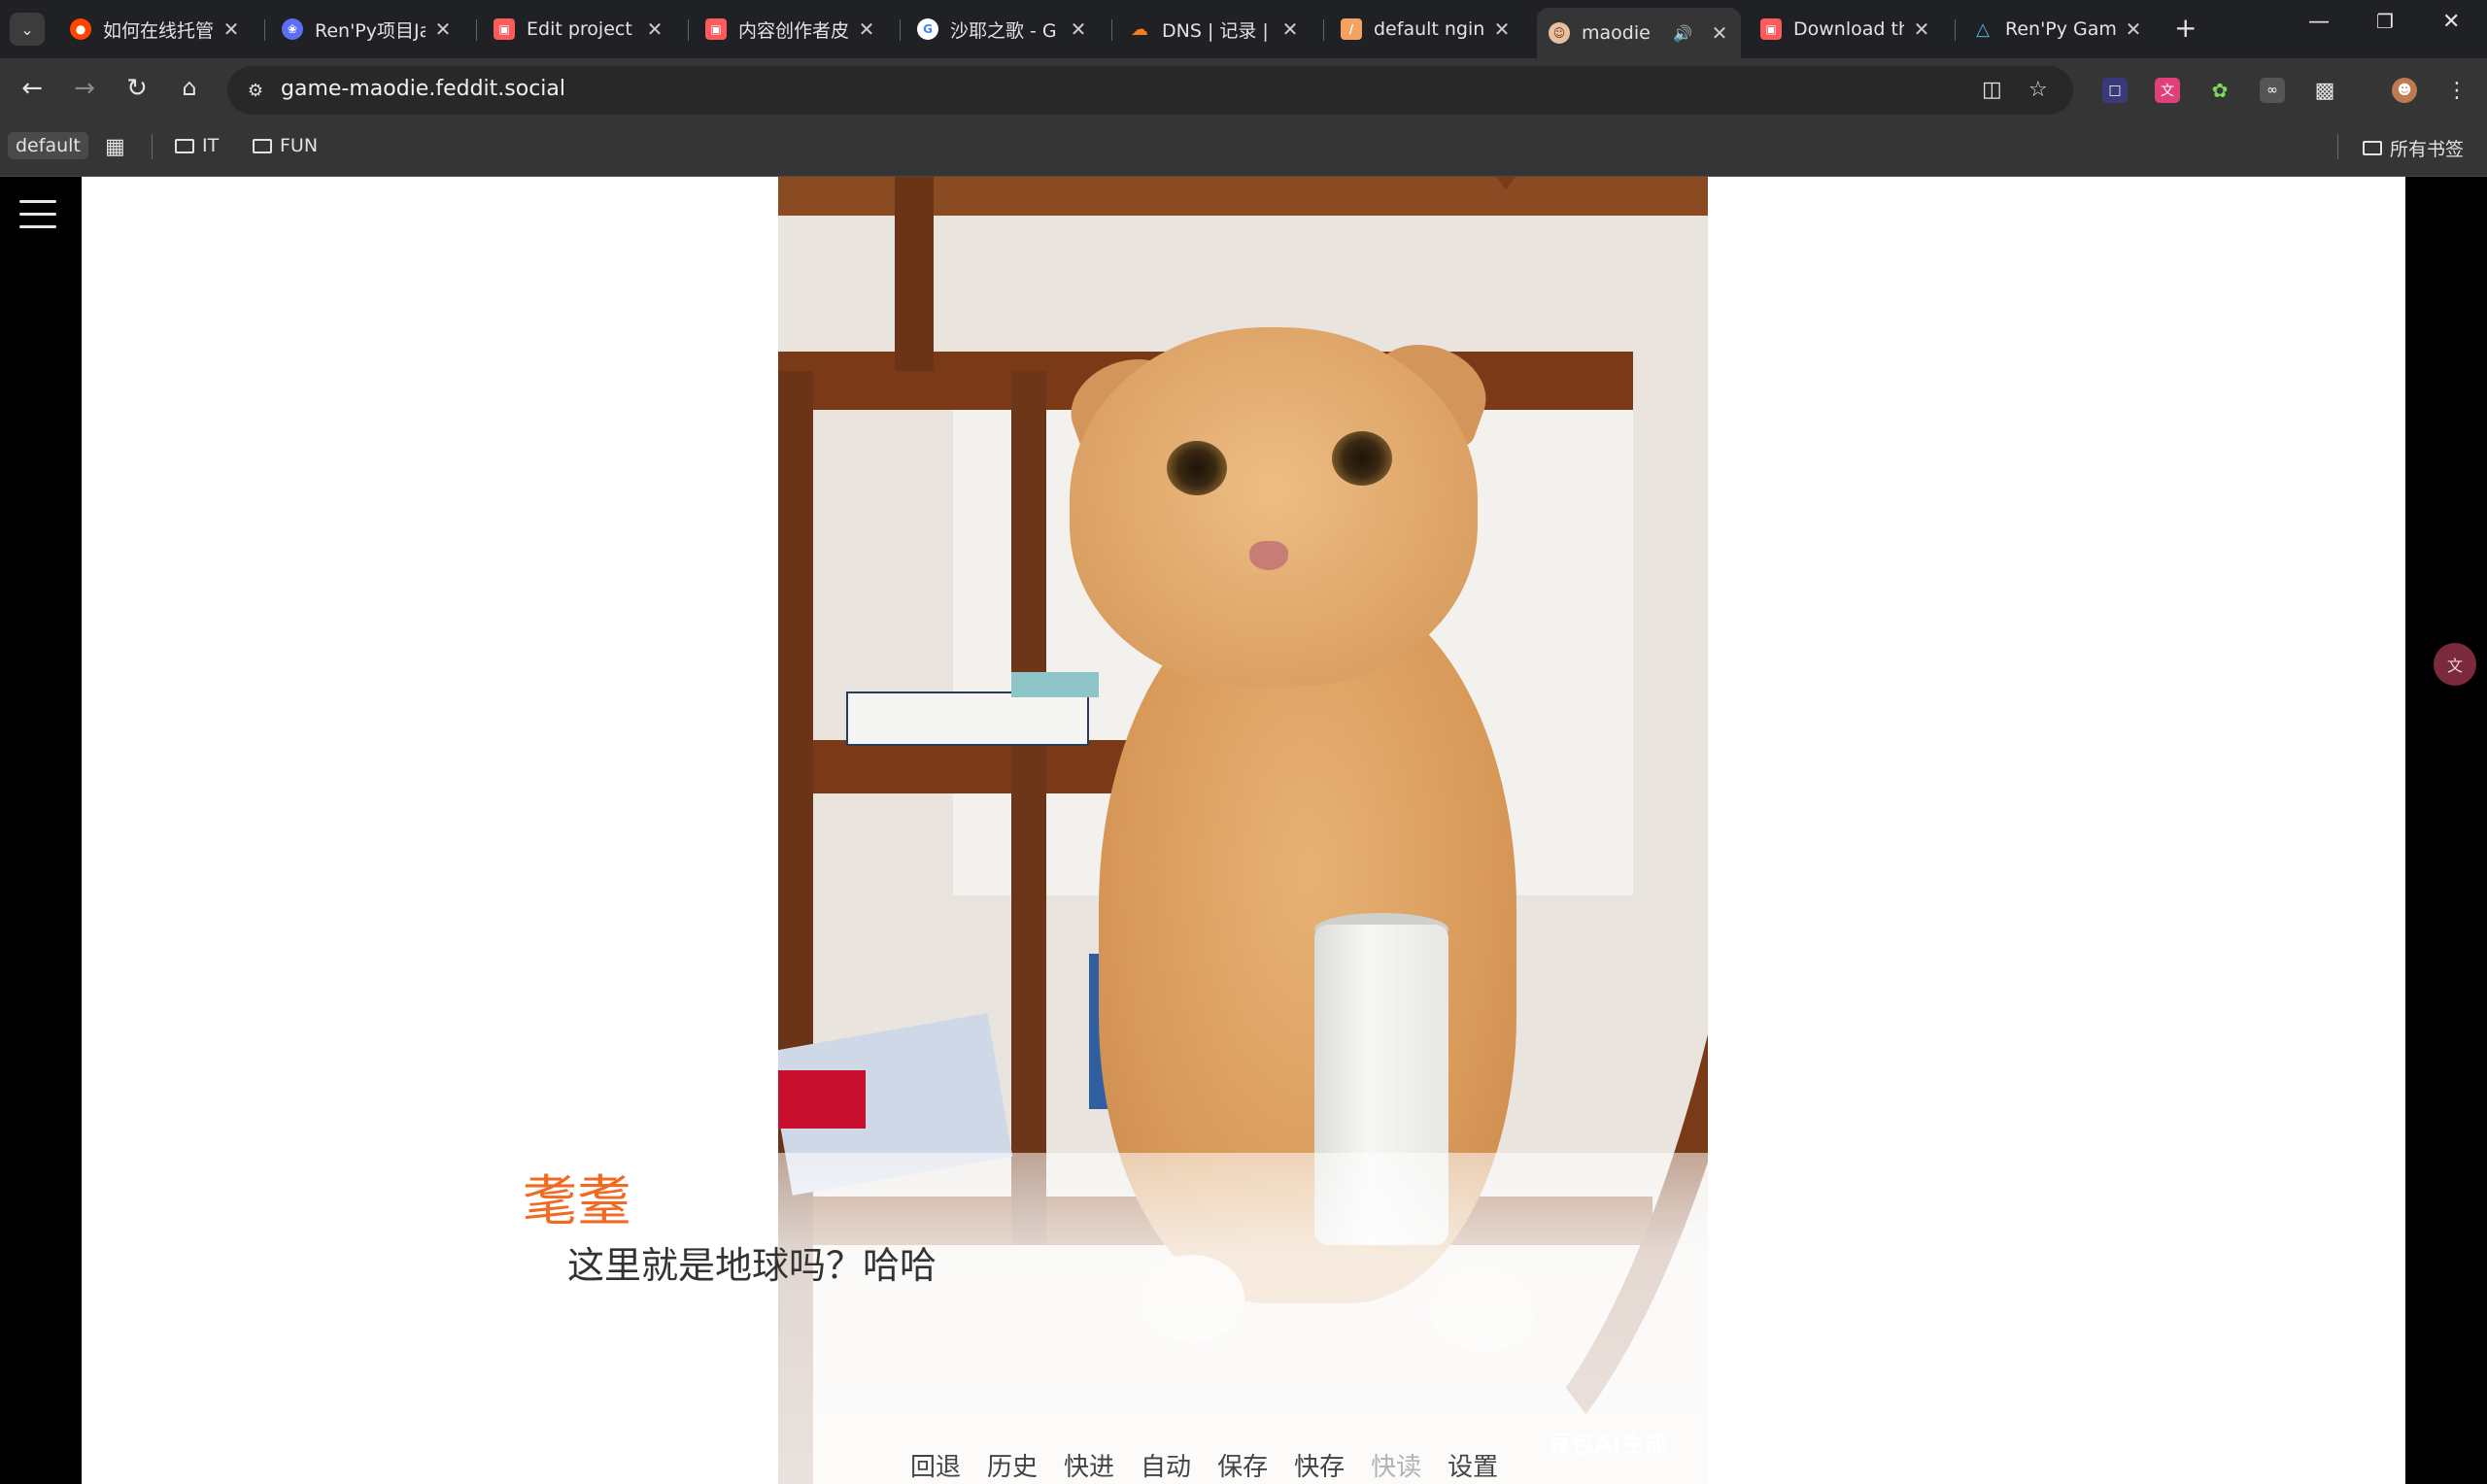  I want to click on tab-maodie-active: ☺ maodie 🔊 ✕, so click(1639, 33).